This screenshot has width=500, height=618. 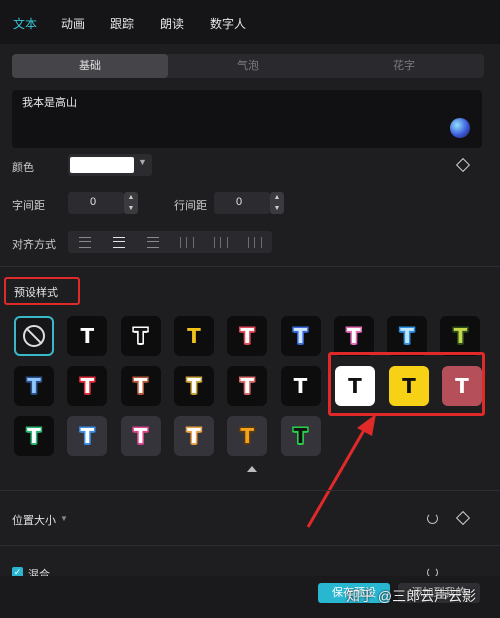 I want to click on text-content-input: 我本是高山, so click(x=247, y=119).